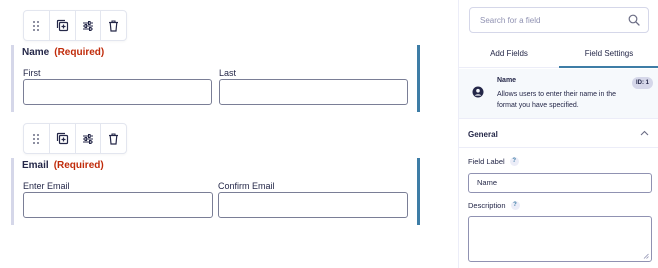 The height and width of the screenshot is (268, 658). I want to click on first-name-sublabel: First, so click(32, 73).